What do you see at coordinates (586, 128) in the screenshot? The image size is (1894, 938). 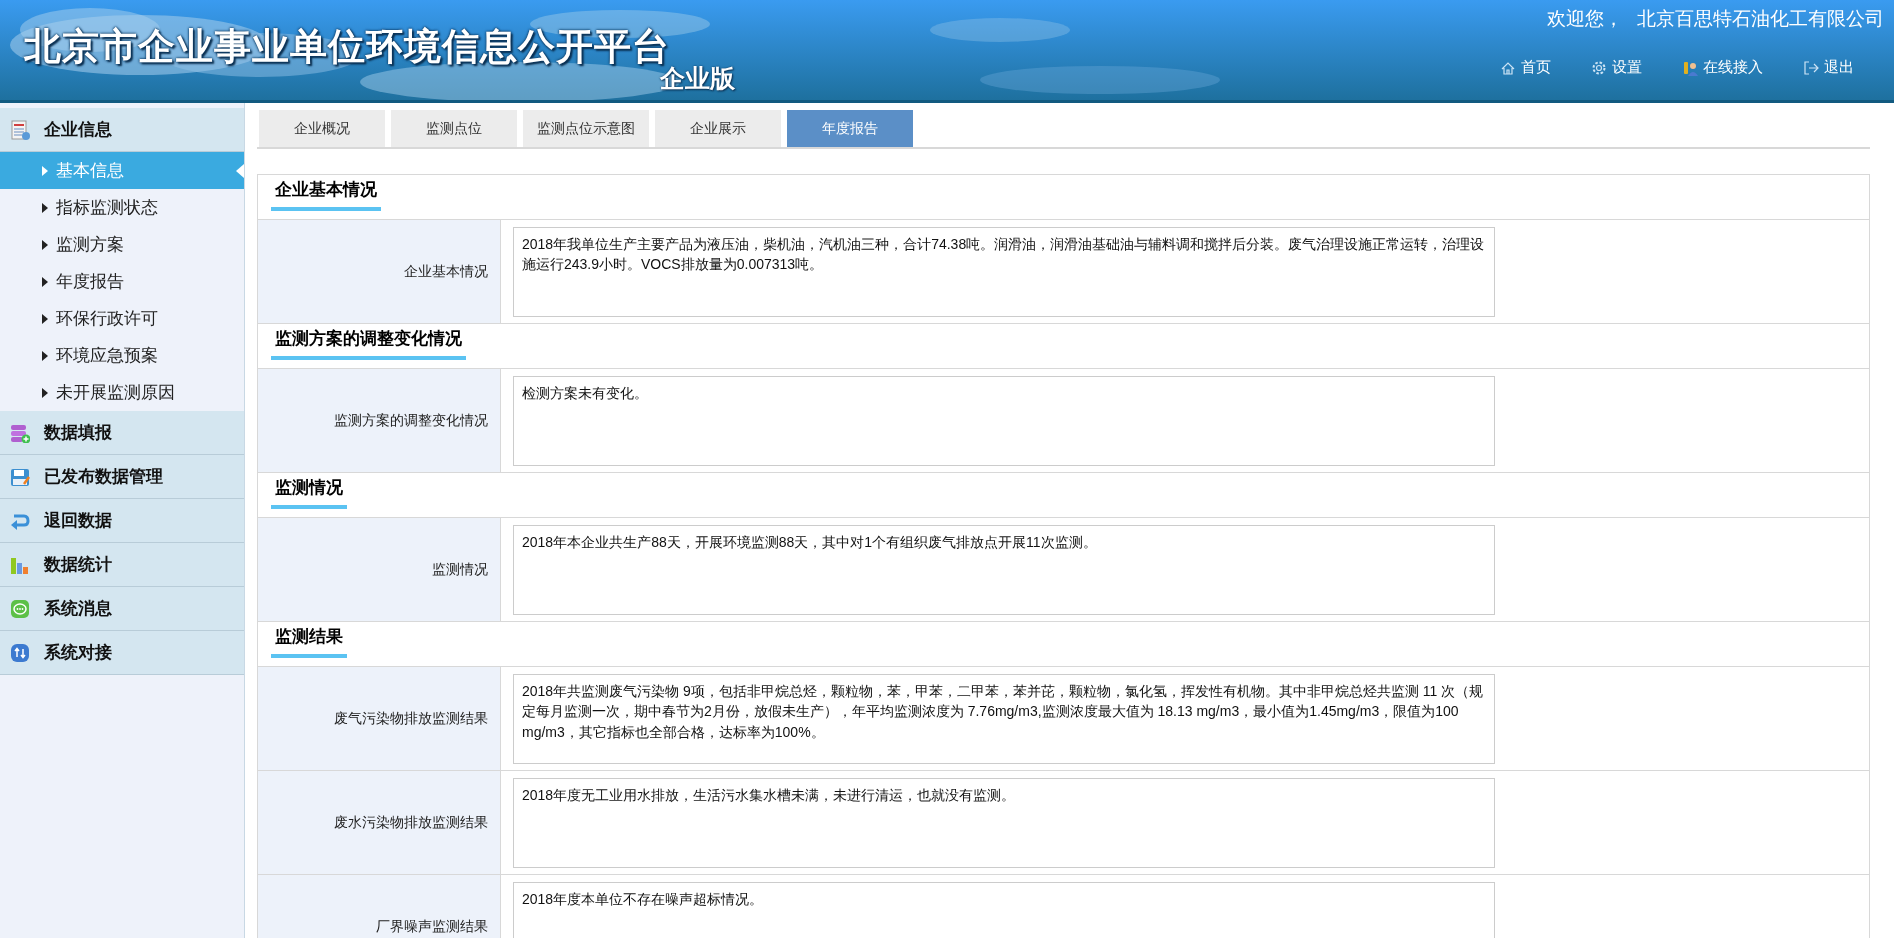 I see `tab: 监测点位示意图` at bounding box center [586, 128].